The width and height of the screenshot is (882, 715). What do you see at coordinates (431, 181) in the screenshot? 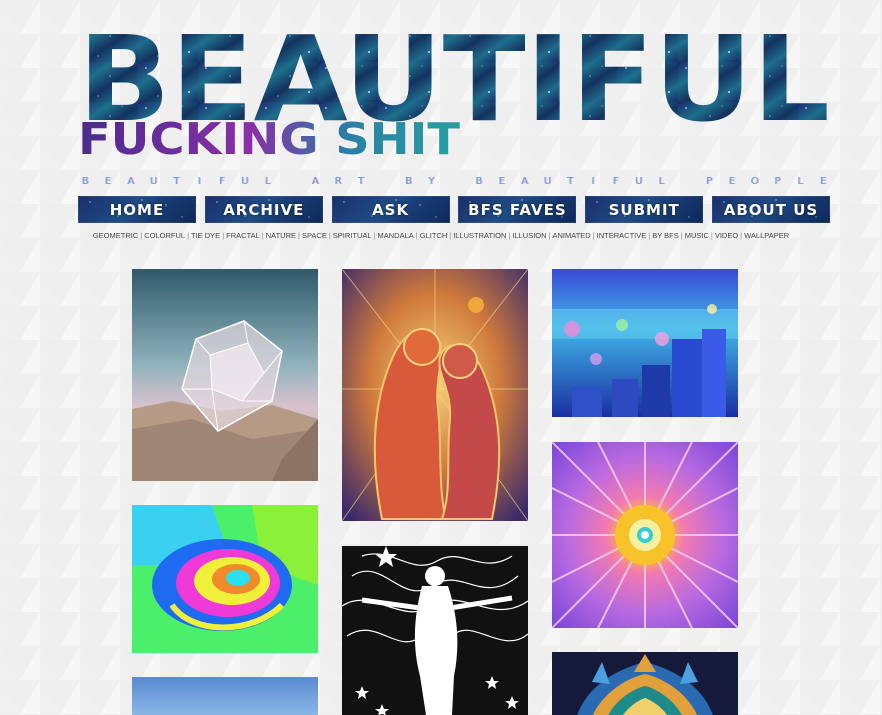
I see `tagline-letter: Y` at bounding box center [431, 181].